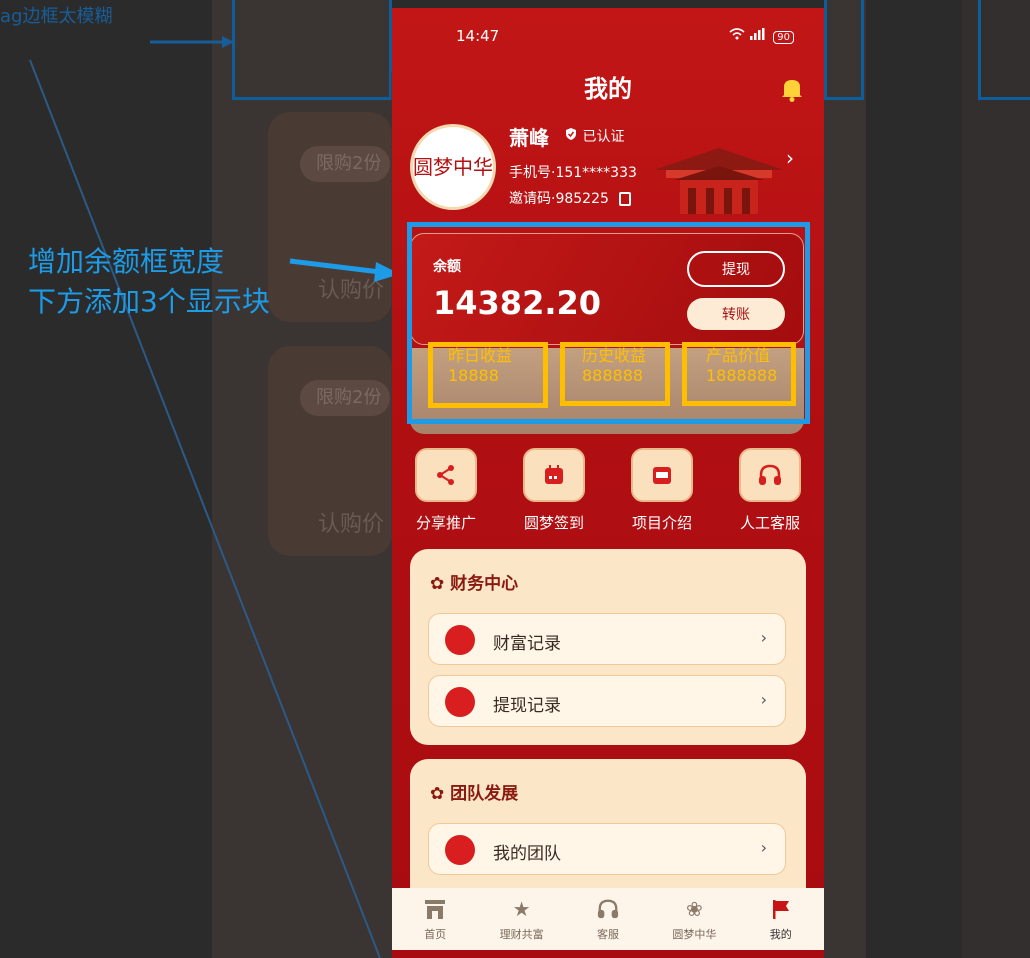 This screenshot has height=958, width=1030. I want to click on phone-number: 手机号·151****333, so click(573, 173).